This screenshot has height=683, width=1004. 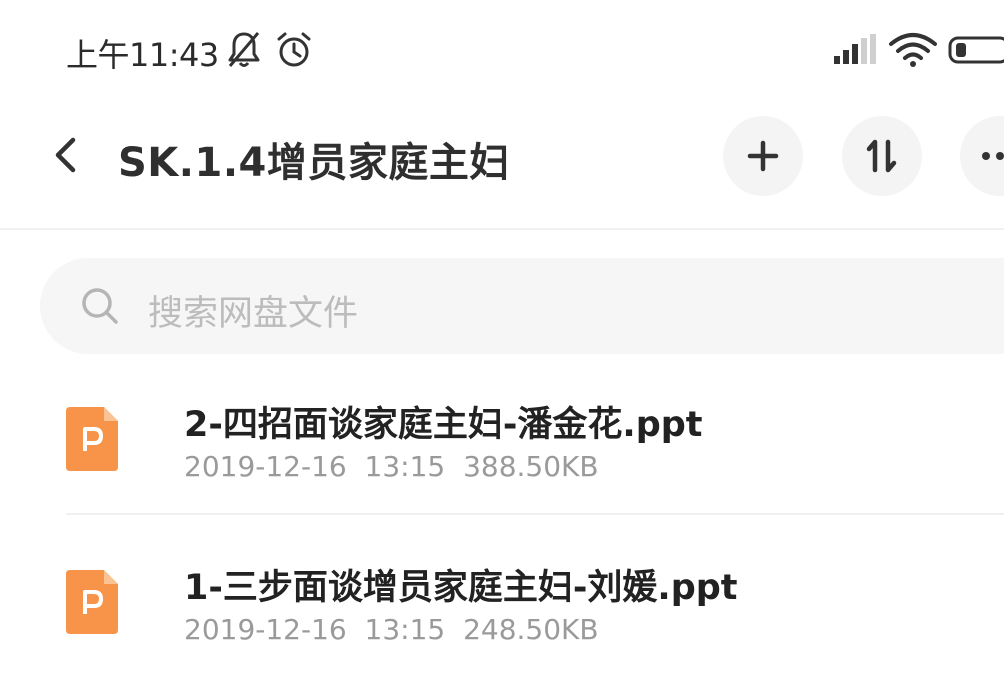 What do you see at coordinates (976, 50) in the screenshot?
I see `battery-icon` at bounding box center [976, 50].